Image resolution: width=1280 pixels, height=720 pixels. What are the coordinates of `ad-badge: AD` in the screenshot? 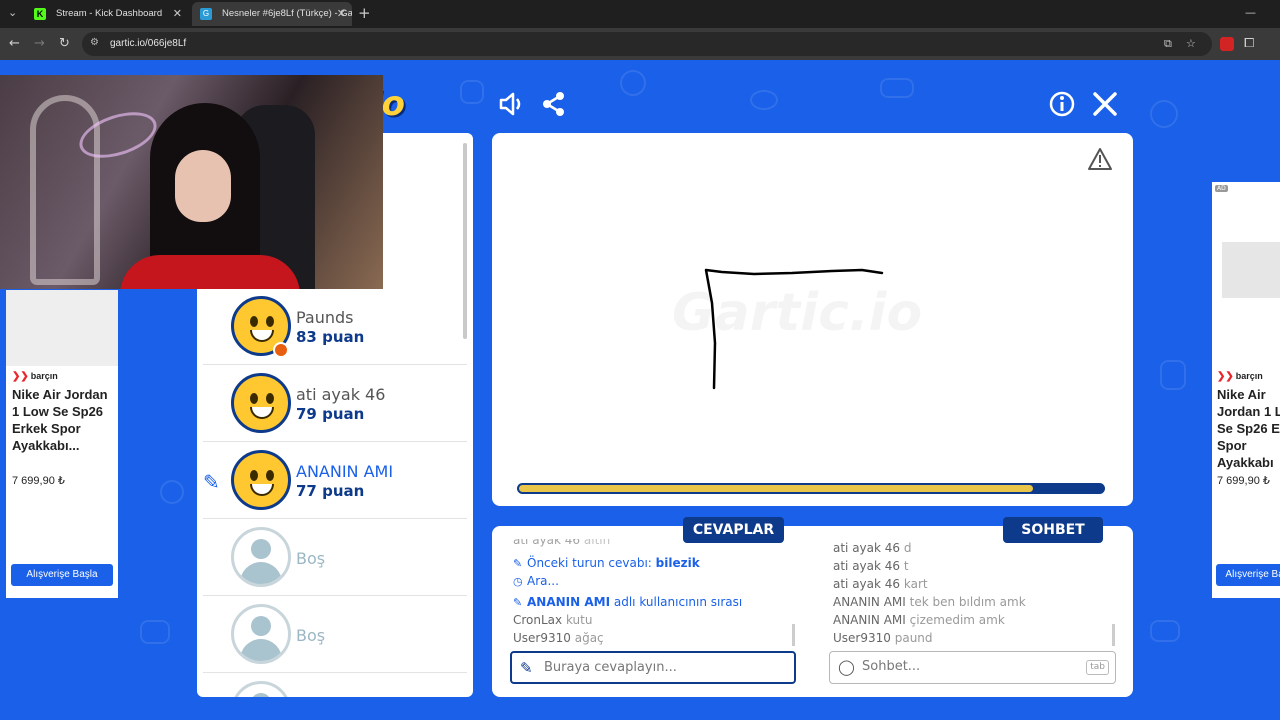 It's located at (1221, 188).